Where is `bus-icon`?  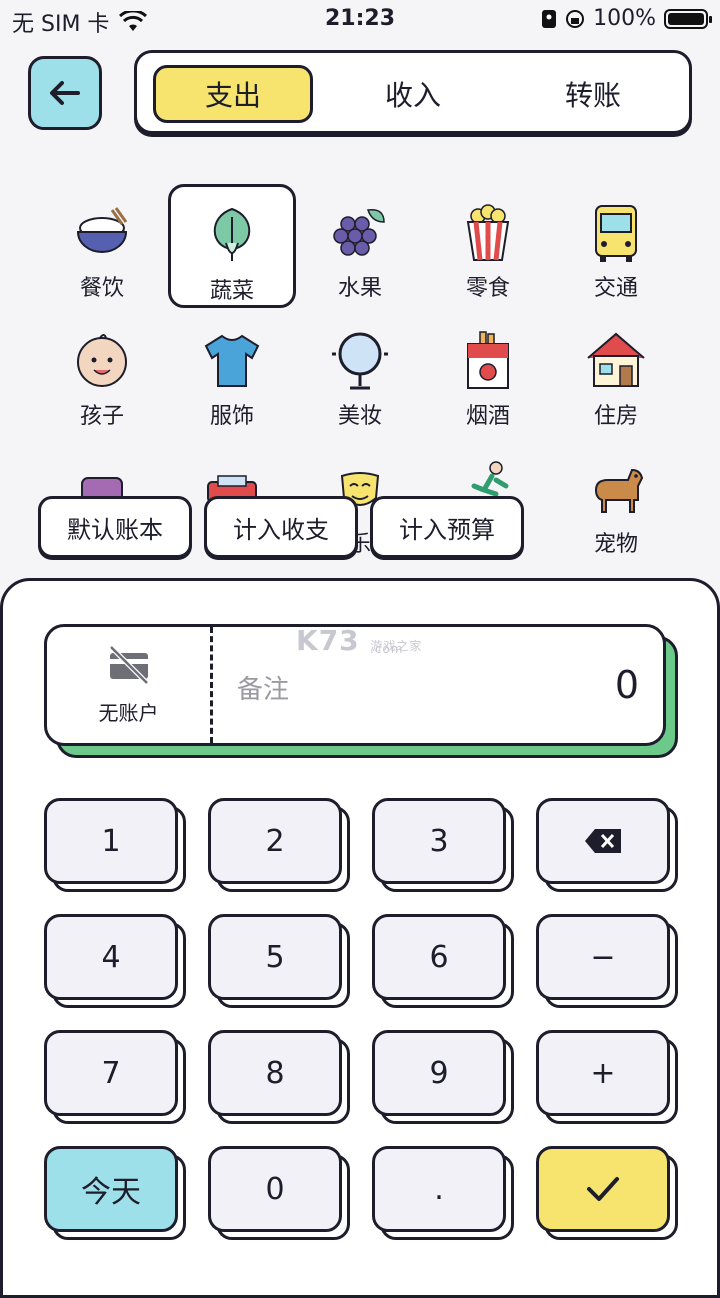 bus-icon is located at coordinates (616, 233).